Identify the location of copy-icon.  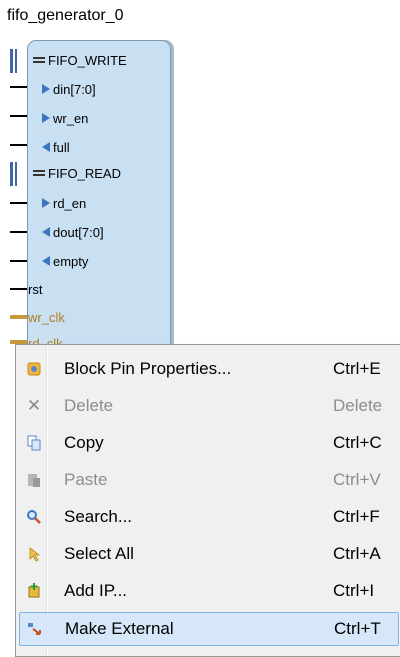
(34, 443).